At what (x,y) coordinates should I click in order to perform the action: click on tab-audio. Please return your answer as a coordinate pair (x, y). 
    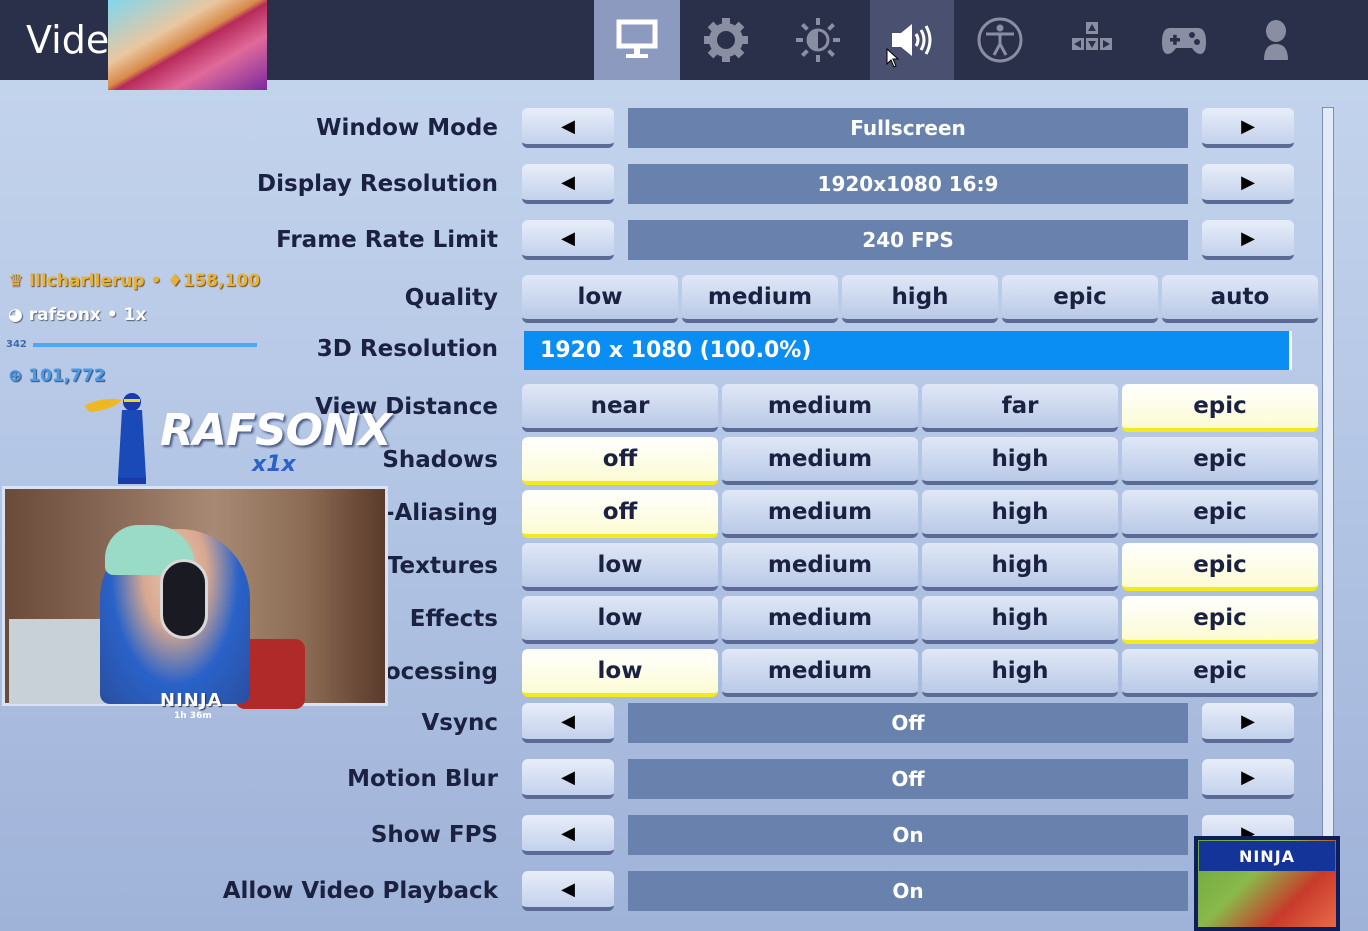
    Looking at the image, I should click on (912, 40).